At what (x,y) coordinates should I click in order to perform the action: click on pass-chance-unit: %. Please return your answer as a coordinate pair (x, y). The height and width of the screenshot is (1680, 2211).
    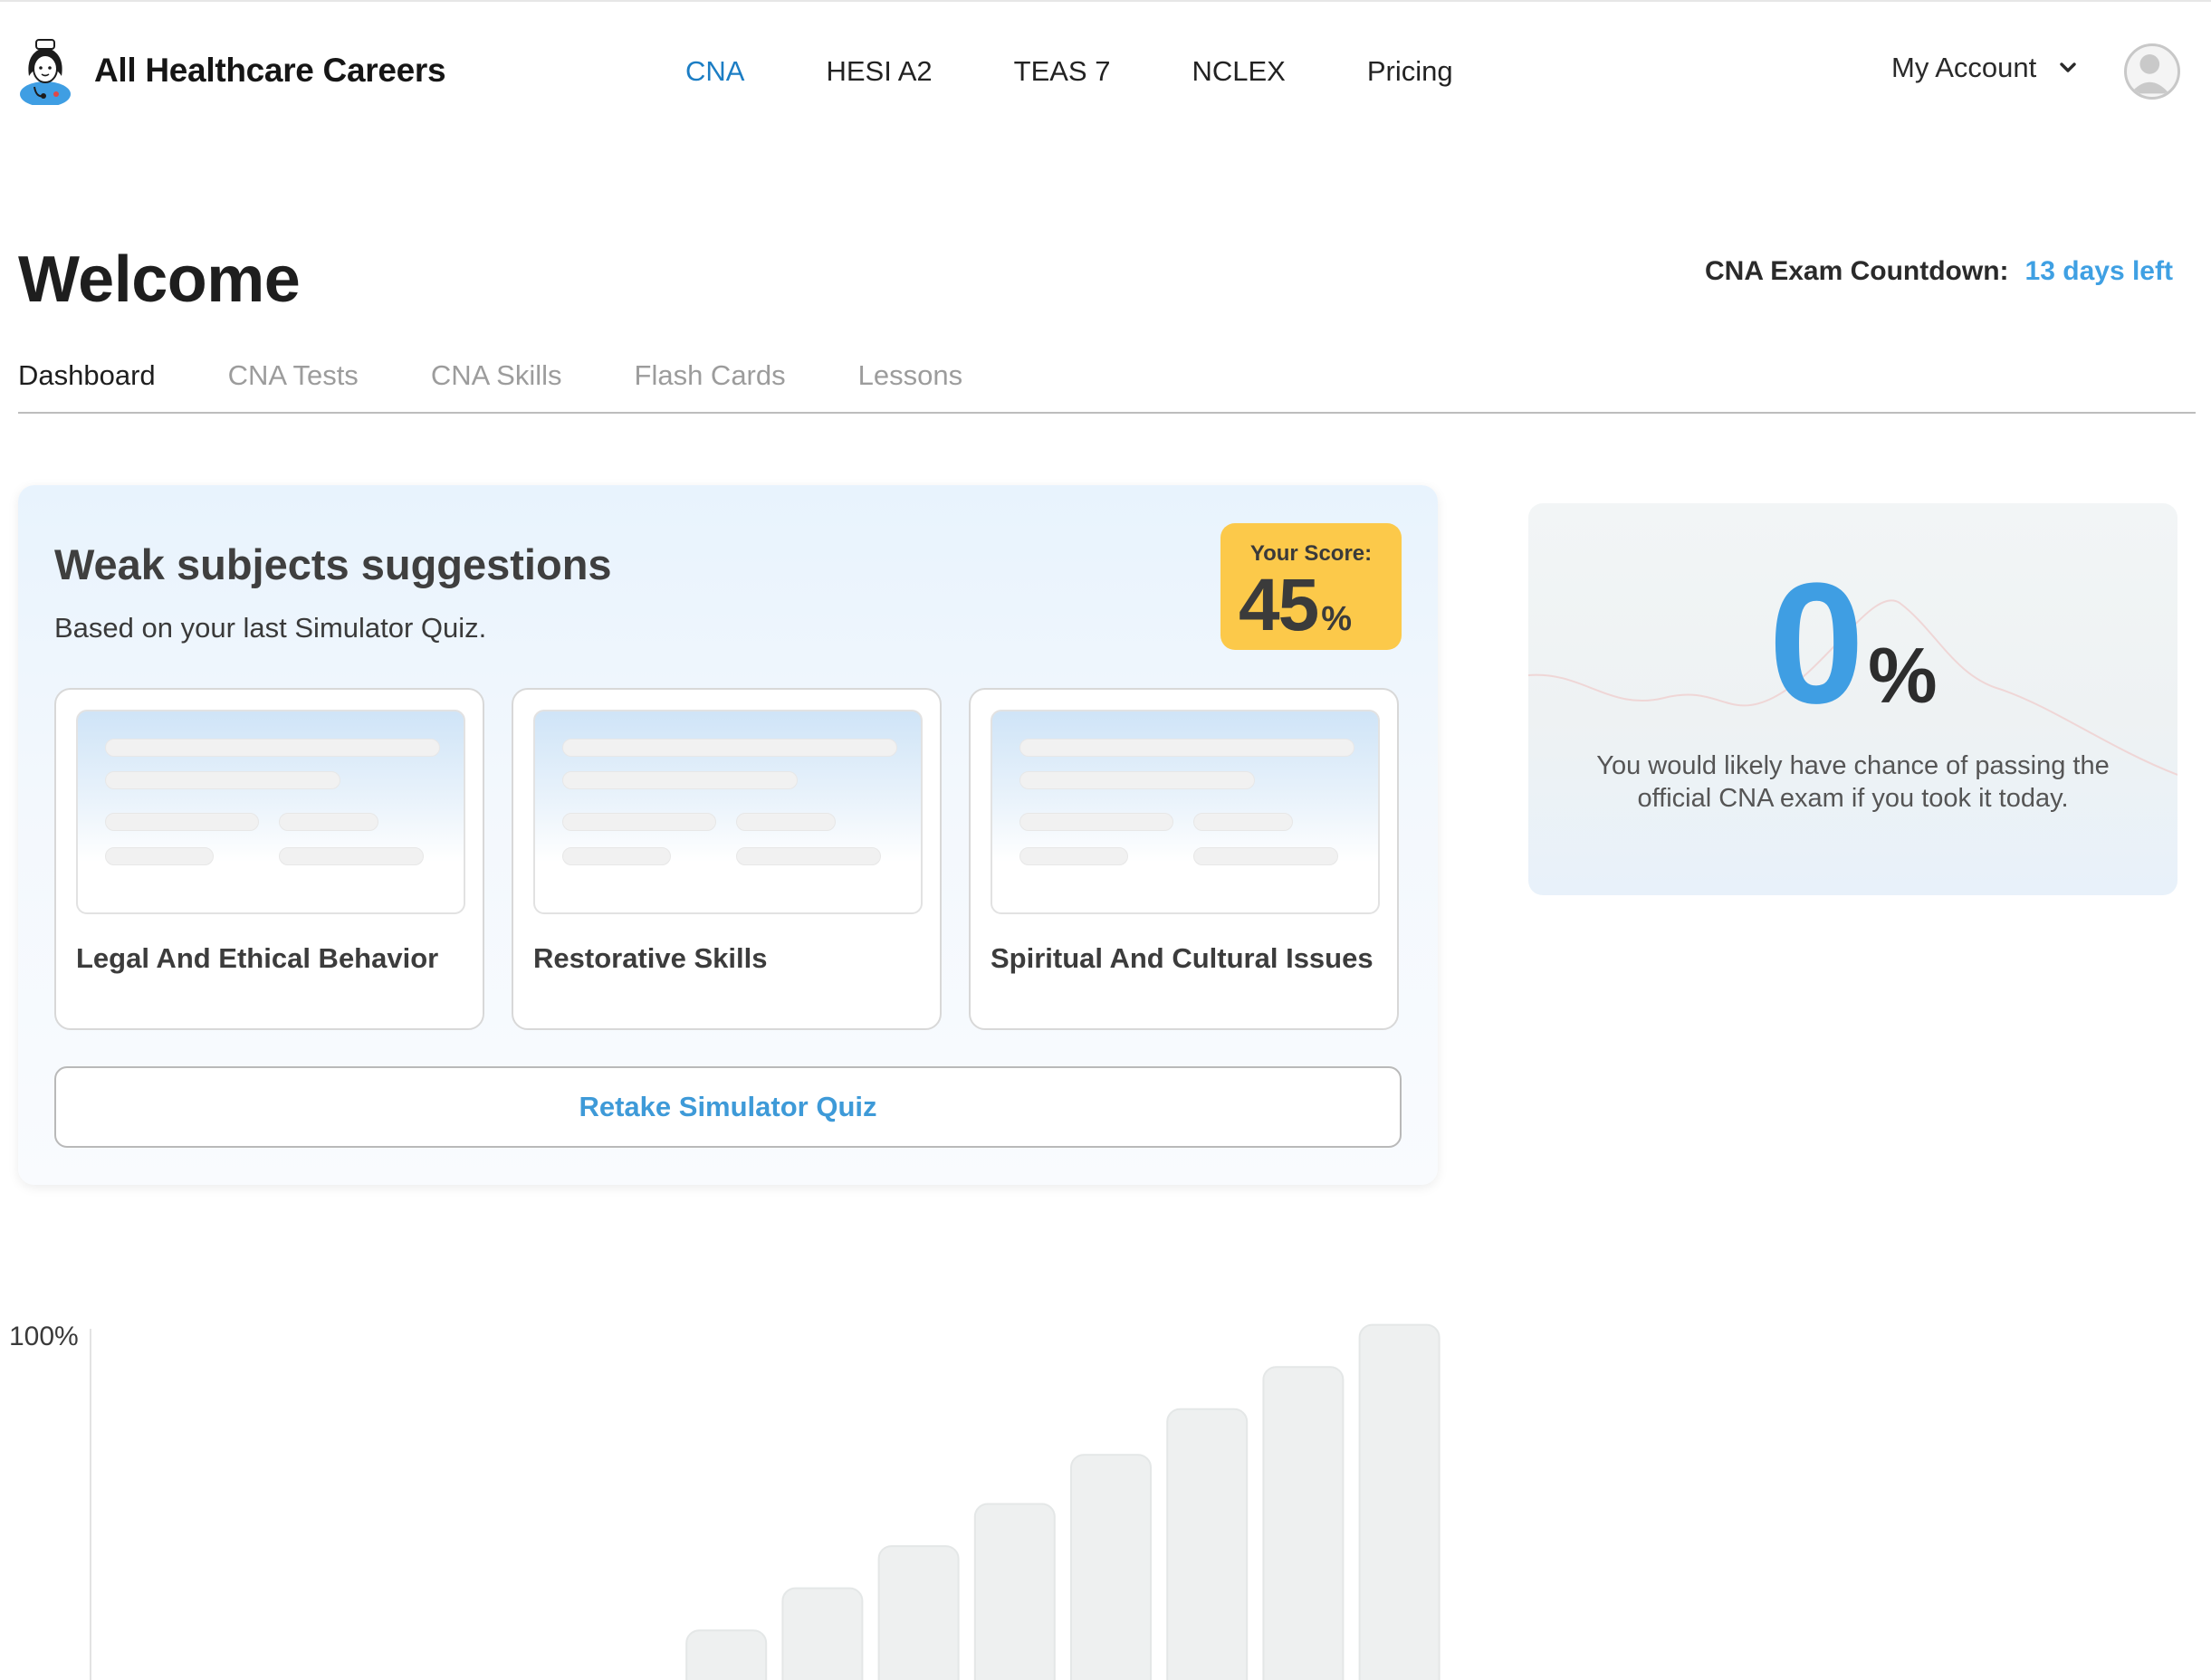
    Looking at the image, I should click on (1903, 676).